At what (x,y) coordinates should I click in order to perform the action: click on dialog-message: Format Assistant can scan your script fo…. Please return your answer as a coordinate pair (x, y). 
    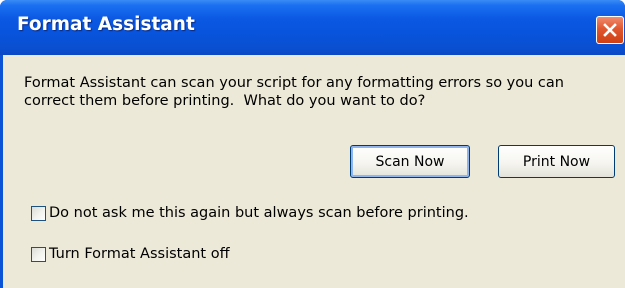
    Looking at the image, I should click on (296, 92).